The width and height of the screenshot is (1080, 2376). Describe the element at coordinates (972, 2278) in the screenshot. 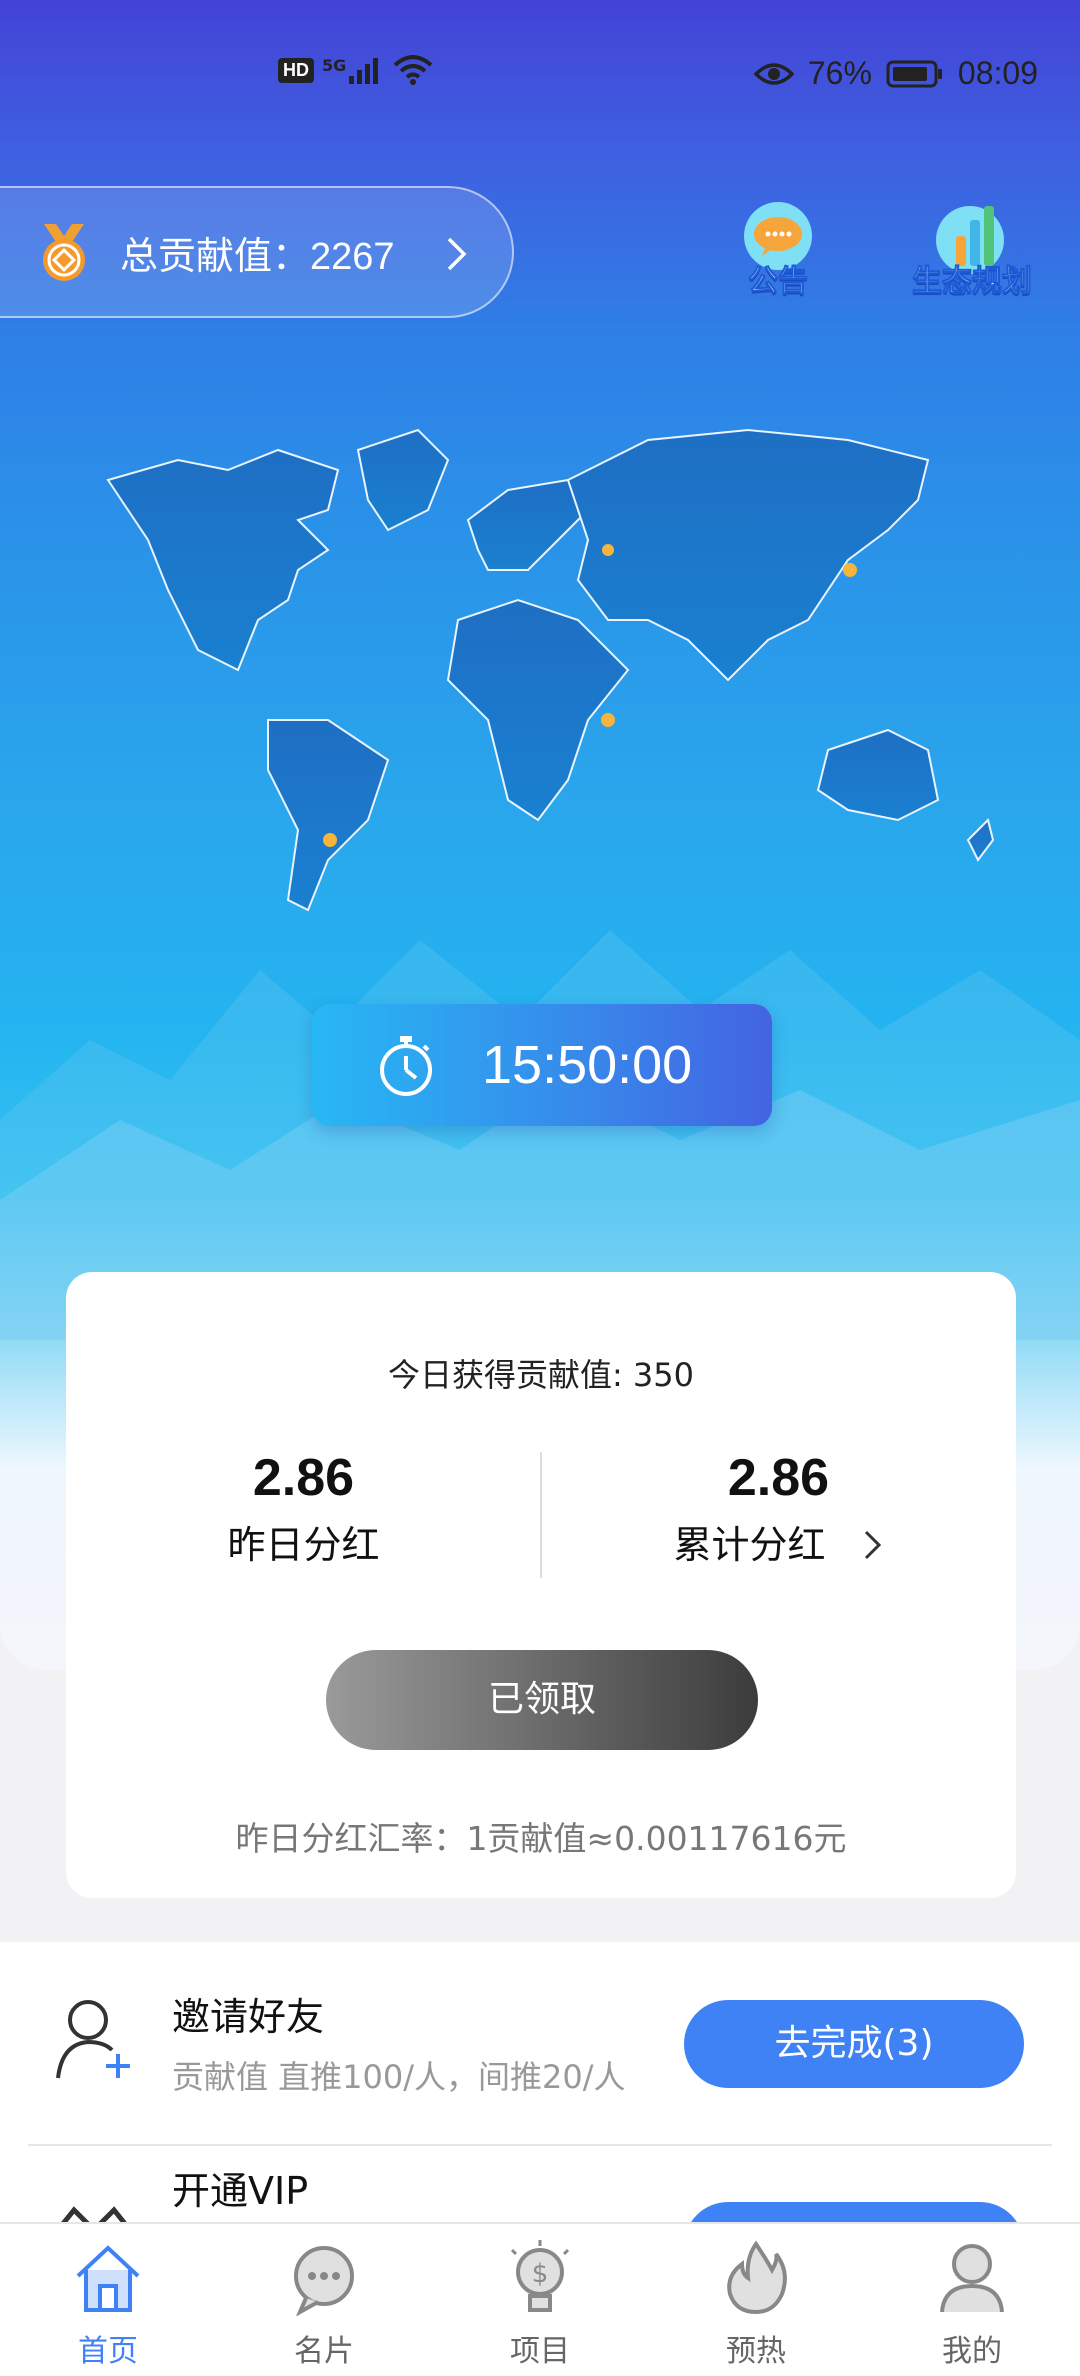

I see `user-icon` at that location.